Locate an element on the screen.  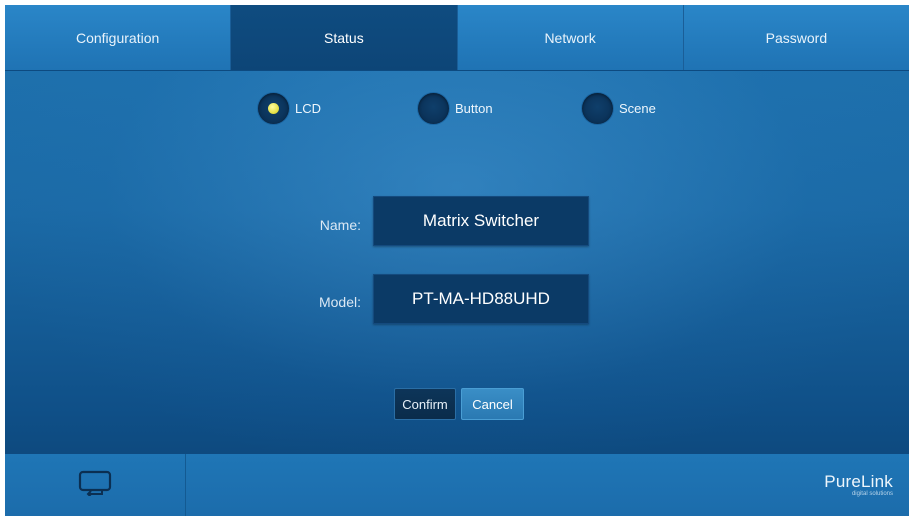
radio-button: Button is located at coordinates (455, 108).